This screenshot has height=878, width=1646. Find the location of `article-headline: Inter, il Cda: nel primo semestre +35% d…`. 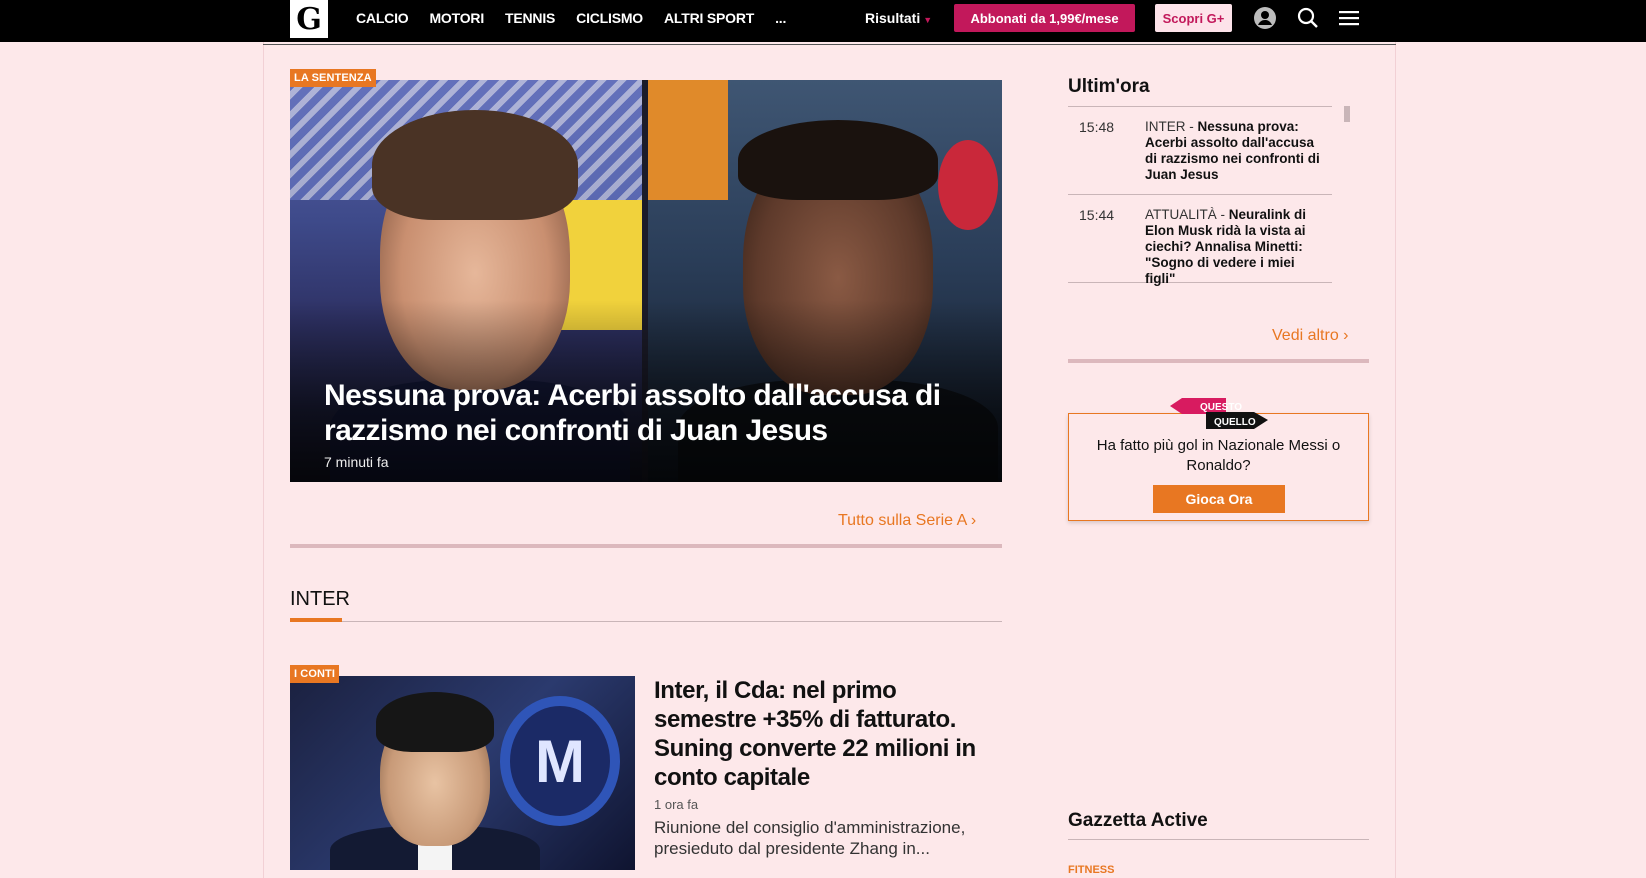

article-headline: Inter, il Cda: nel primo semestre +35% d… is located at coordinates (824, 734).